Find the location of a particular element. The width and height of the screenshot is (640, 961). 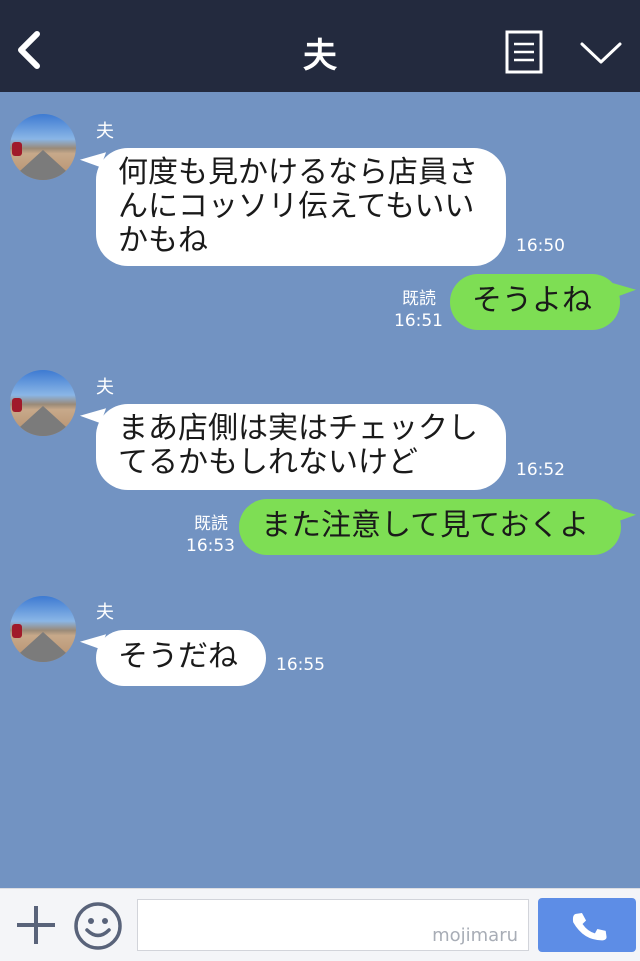

menu-button is located at coordinates (524, 52).